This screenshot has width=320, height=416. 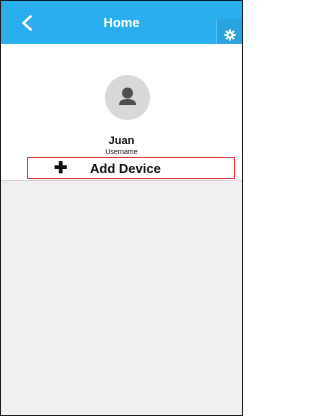 I want to click on chevron-left-icon, so click(x=27, y=23).